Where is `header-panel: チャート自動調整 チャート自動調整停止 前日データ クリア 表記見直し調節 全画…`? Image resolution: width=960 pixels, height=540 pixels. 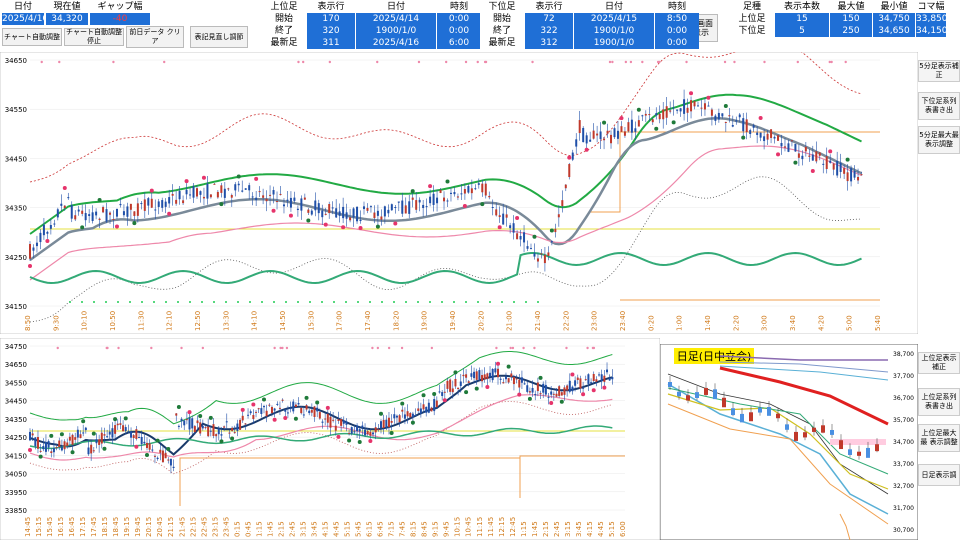
header-panel: チャート自動調整 チャート自動調整停止 前日データ クリア 表記見直し調節 全画… is located at coordinates (480, 26).